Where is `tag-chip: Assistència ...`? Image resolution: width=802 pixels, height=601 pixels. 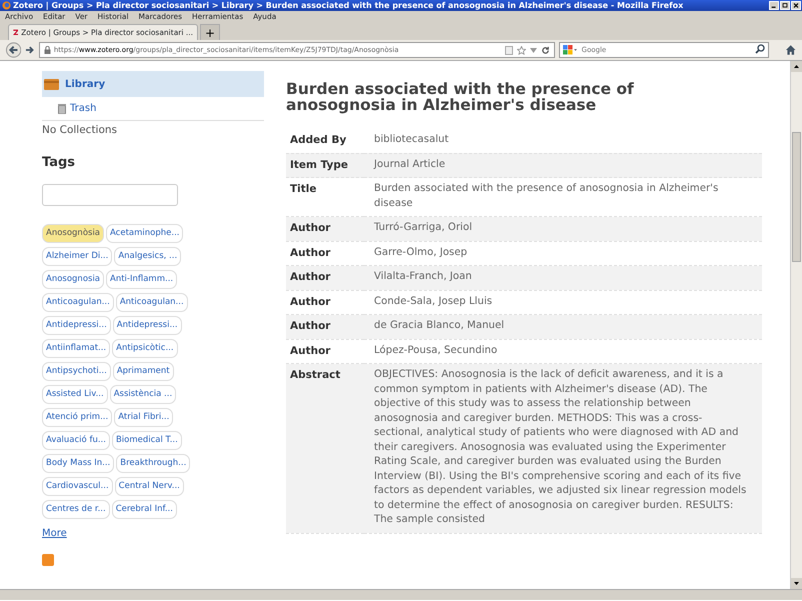
tag-chip: Assistència ... is located at coordinates (143, 394).